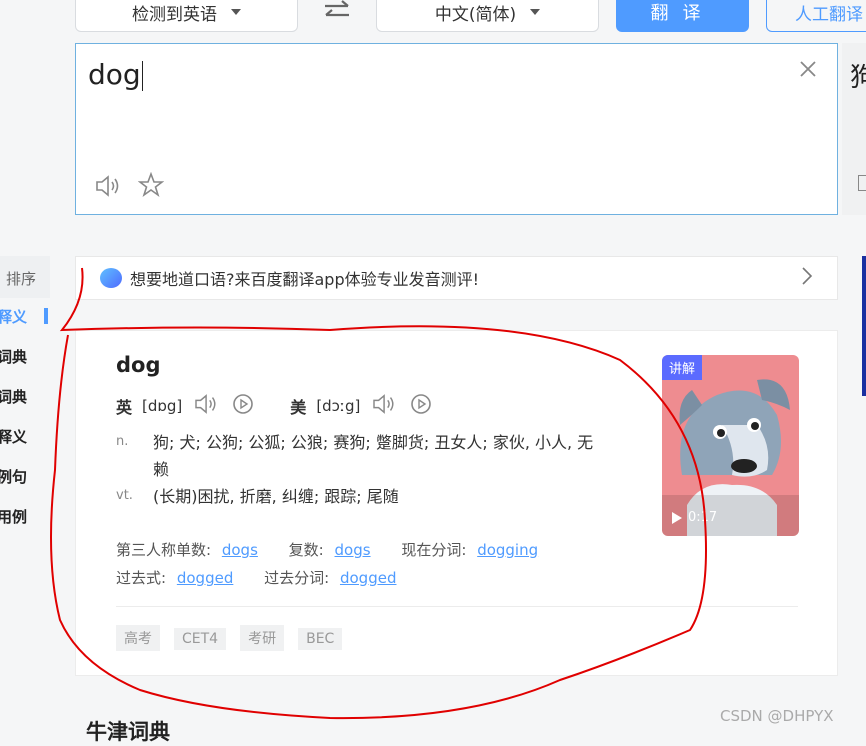 The height and width of the screenshot is (746, 866). Describe the element at coordinates (276, 496) in the screenshot. I see `definition-text: (长期)困扰, 折磨, 纠缠; 跟踪; 尾随` at that location.